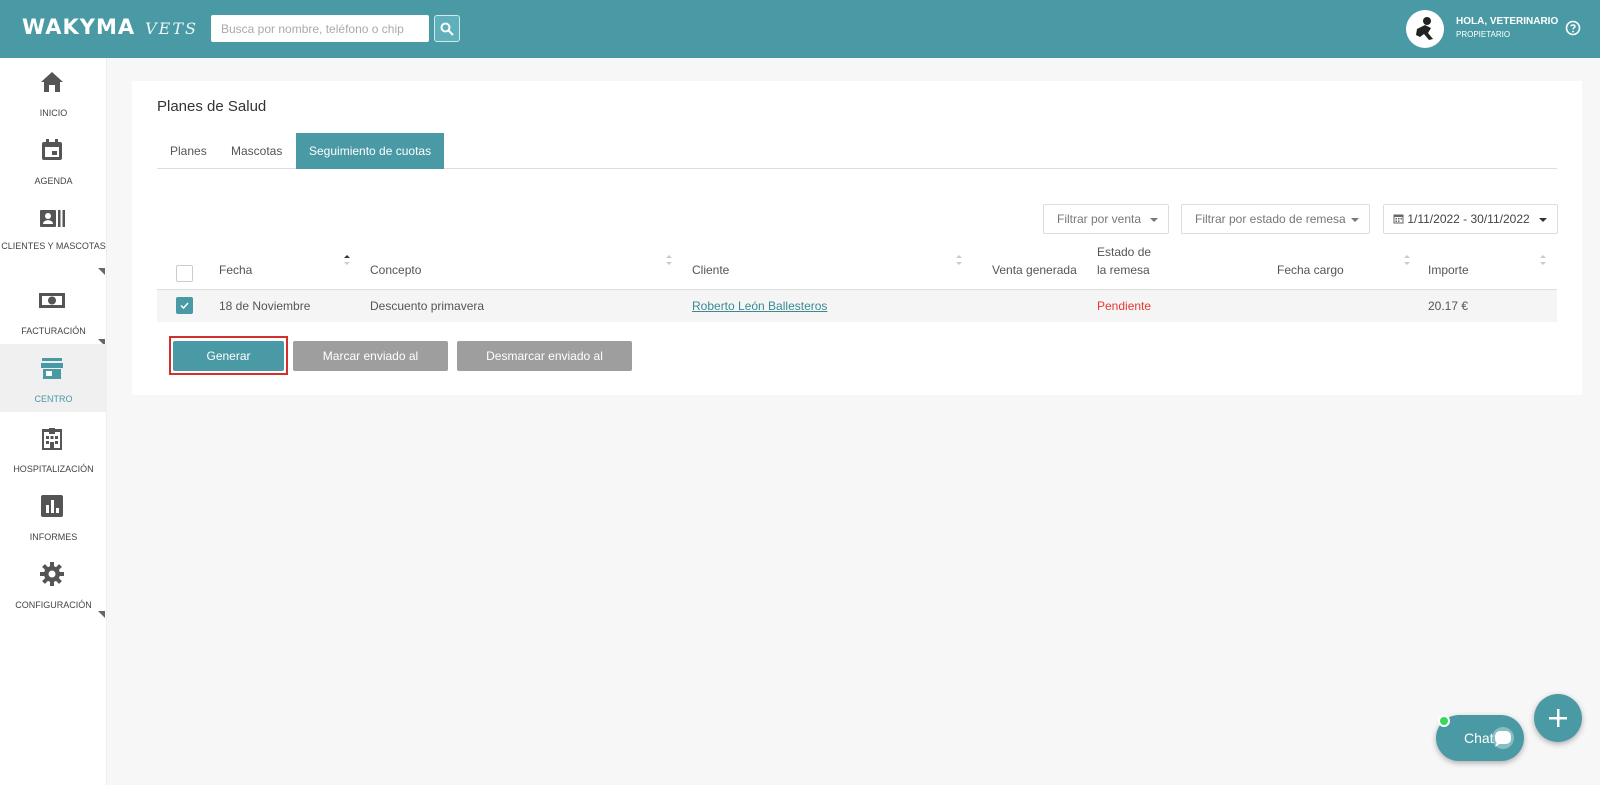 This screenshot has width=1600, height=785. What do you see at coordinates (1124, 306) in the screenshot?
I see `cell-estado: Pendiente` at bounding box center [1124, 306].